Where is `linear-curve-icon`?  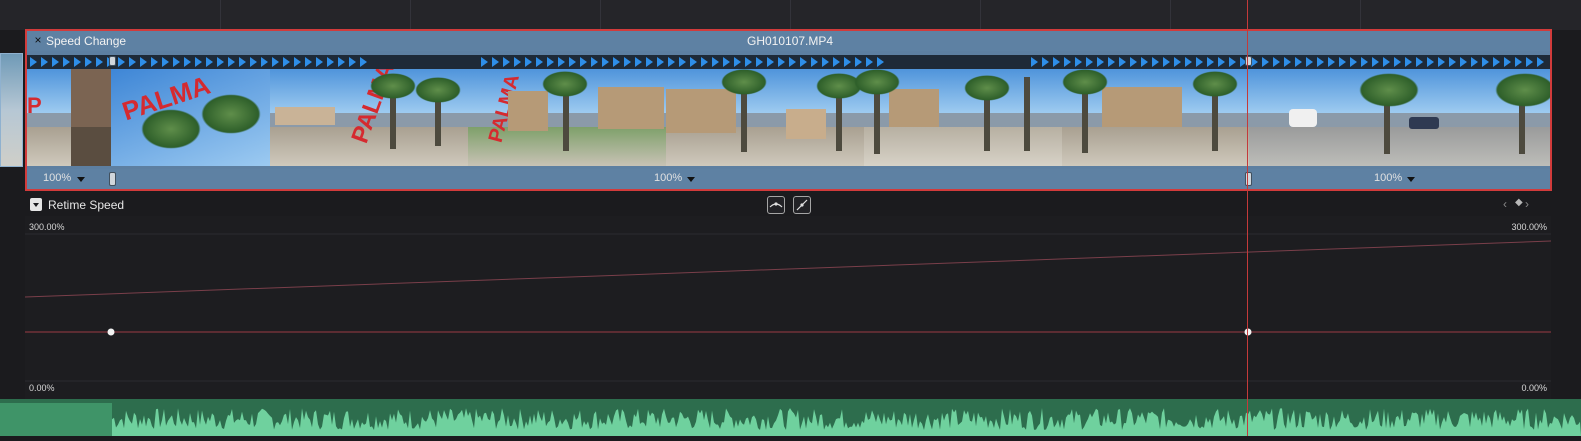 linear-curve-icon is located at coordinates (802, 205).